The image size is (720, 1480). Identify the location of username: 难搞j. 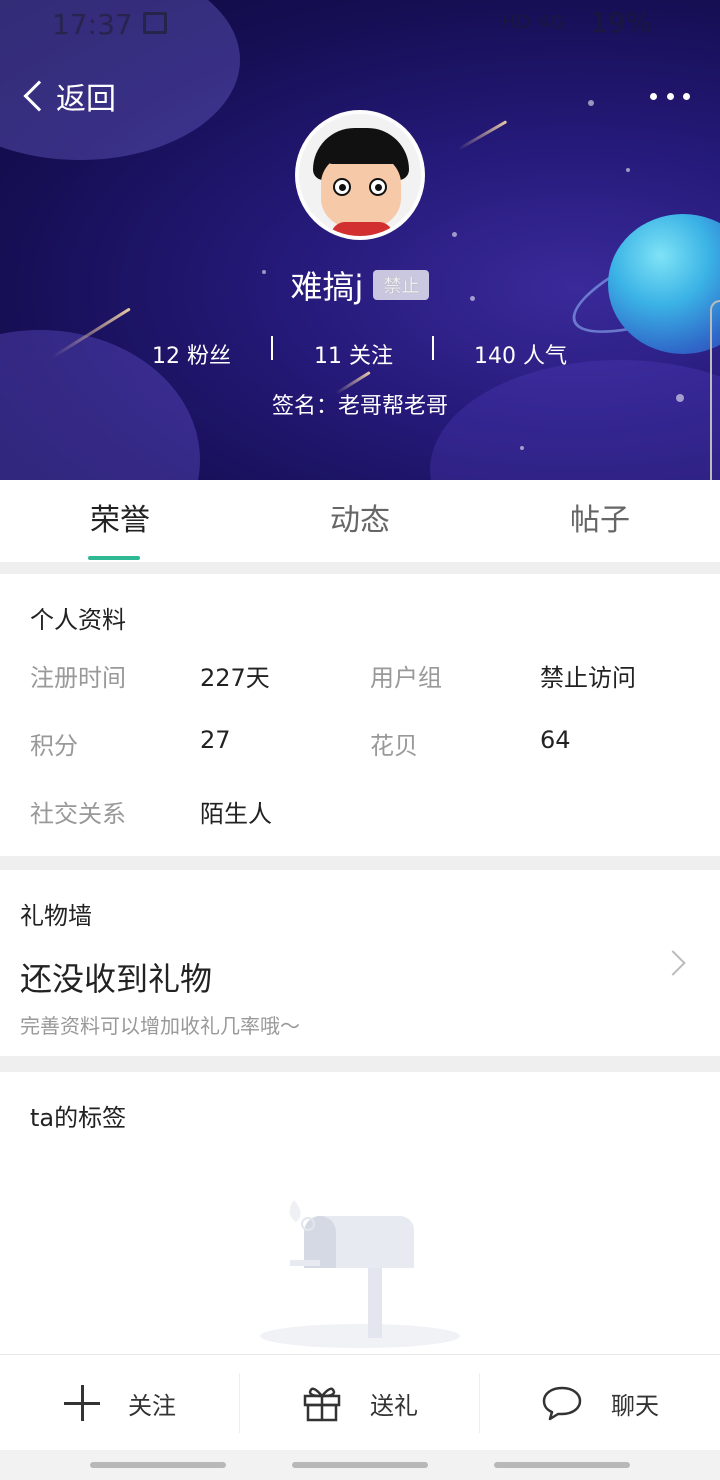
(327, 287).